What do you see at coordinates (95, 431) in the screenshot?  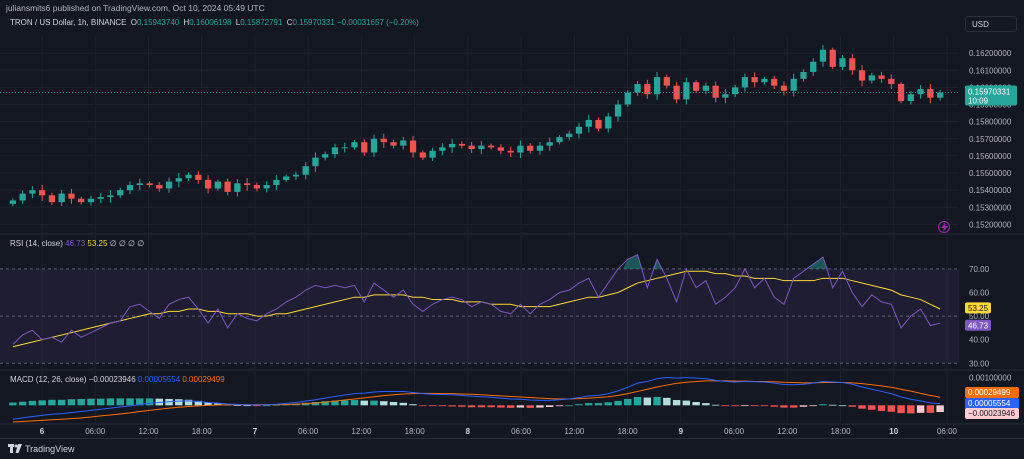 I see `time-axis-label: 06:00` at bounding box center [95, 431].